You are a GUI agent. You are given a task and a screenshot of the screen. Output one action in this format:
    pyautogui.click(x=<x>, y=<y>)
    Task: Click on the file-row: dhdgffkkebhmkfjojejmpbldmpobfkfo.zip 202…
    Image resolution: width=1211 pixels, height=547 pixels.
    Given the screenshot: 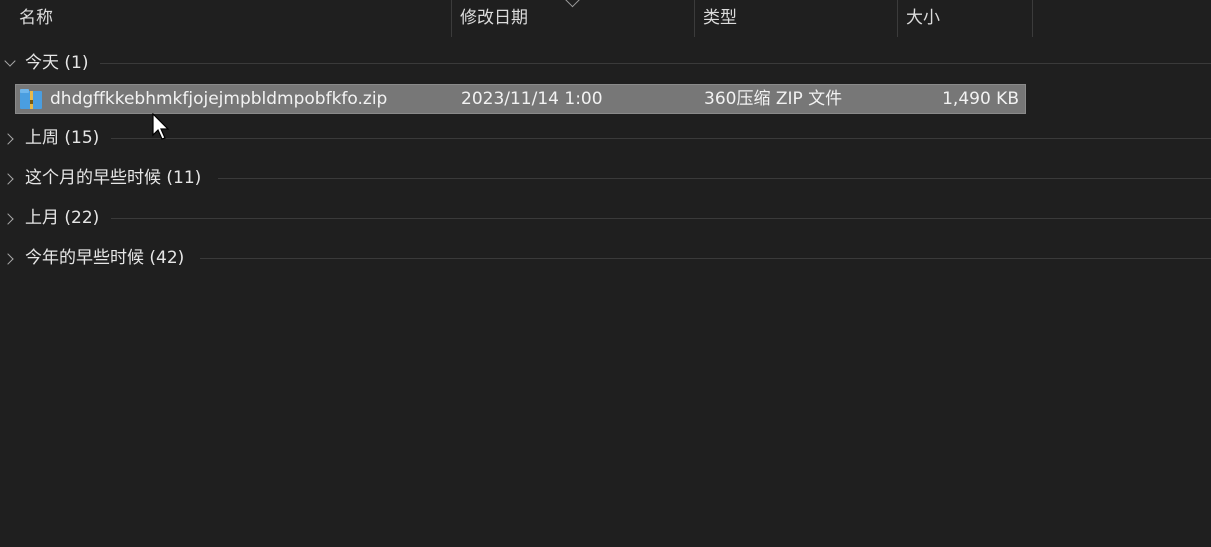 What is the action you would take?
    pyautogui.click(x=520, y=99)
    